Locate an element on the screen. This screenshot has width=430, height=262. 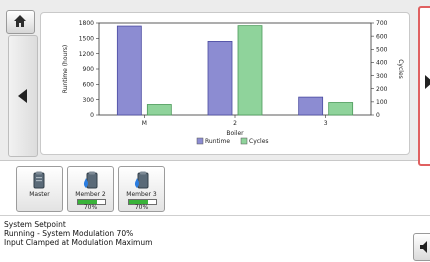
y-tick-label: 1500 is located at coordinates (86, 39).